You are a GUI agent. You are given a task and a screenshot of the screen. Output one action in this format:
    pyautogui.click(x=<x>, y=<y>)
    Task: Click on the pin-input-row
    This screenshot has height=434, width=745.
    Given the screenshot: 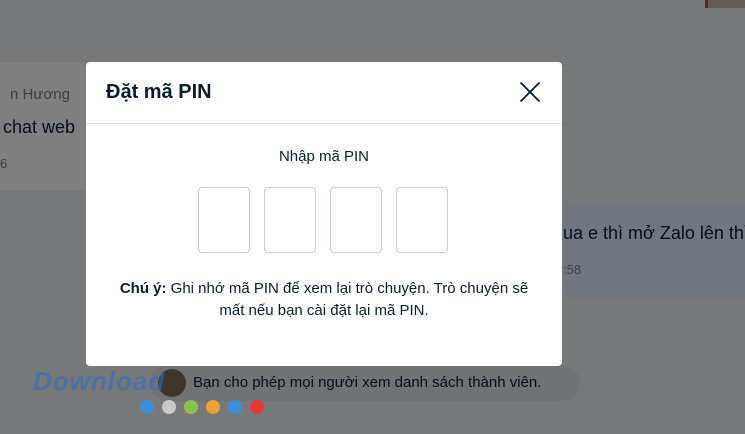 What is the action you would take?
    pyautogui.click(x=323, y=220)
    